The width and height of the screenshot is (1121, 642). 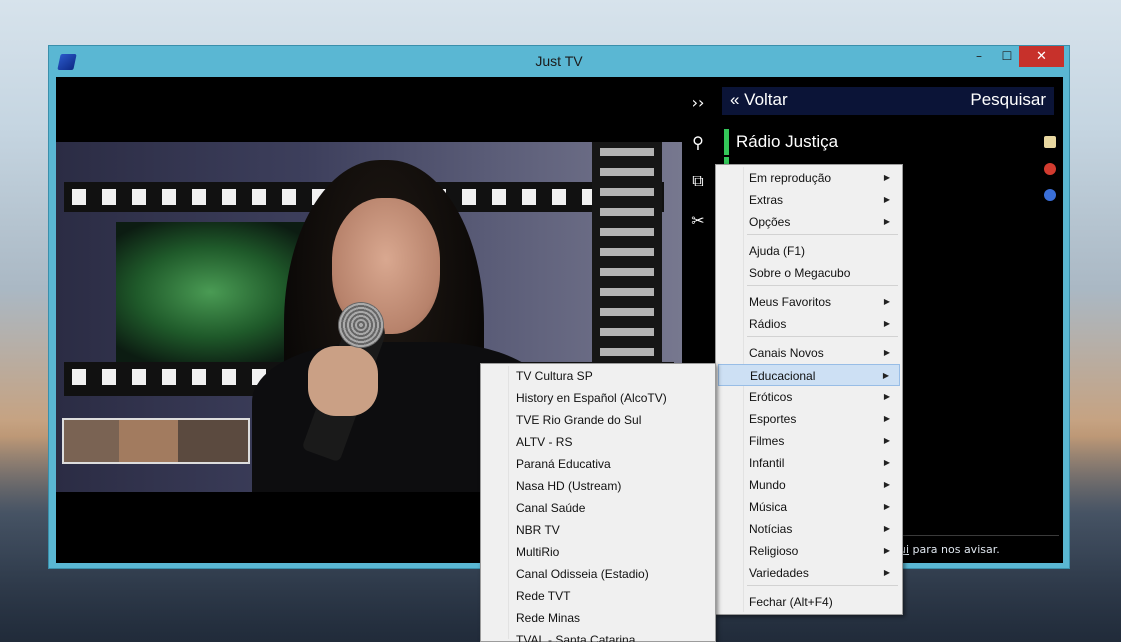 What do you see at coordinates (598, 398) in the screenshot?
I see `submenu-item: History en Español (AlcoTV)` at bounding box center [598, 398].